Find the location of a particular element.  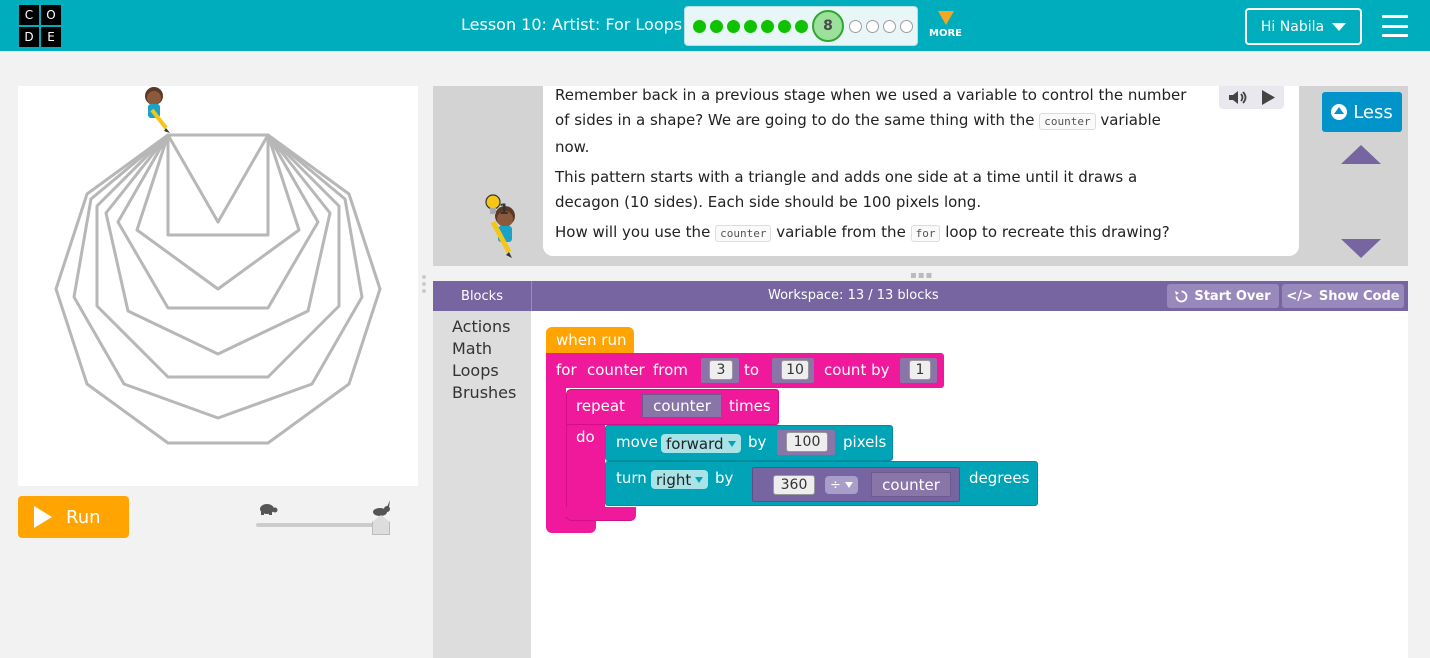

panel-resize-handle is located at coordinates (425, 285).